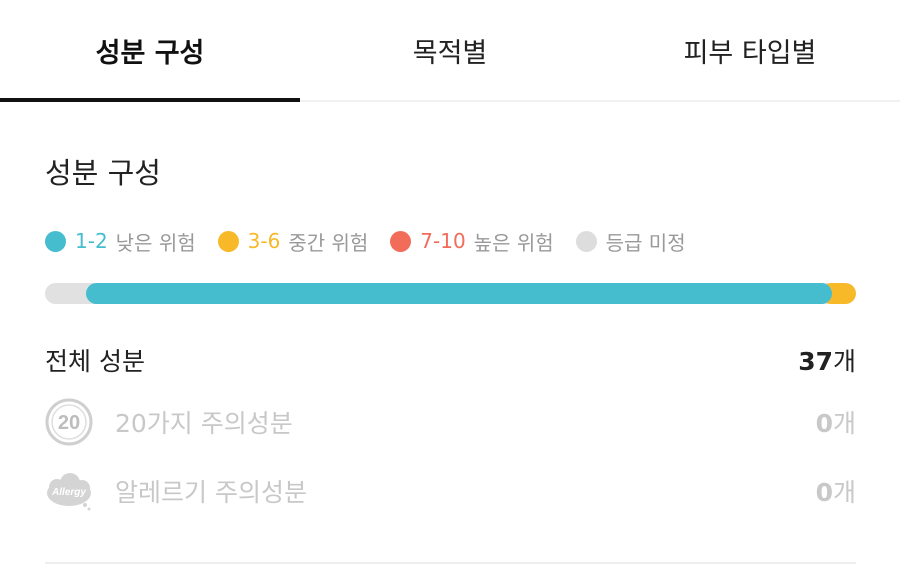 This screenshot has height=582, width=900. I want to click on tab-by-skin-type: 피부 타입별, so click(750, 50).